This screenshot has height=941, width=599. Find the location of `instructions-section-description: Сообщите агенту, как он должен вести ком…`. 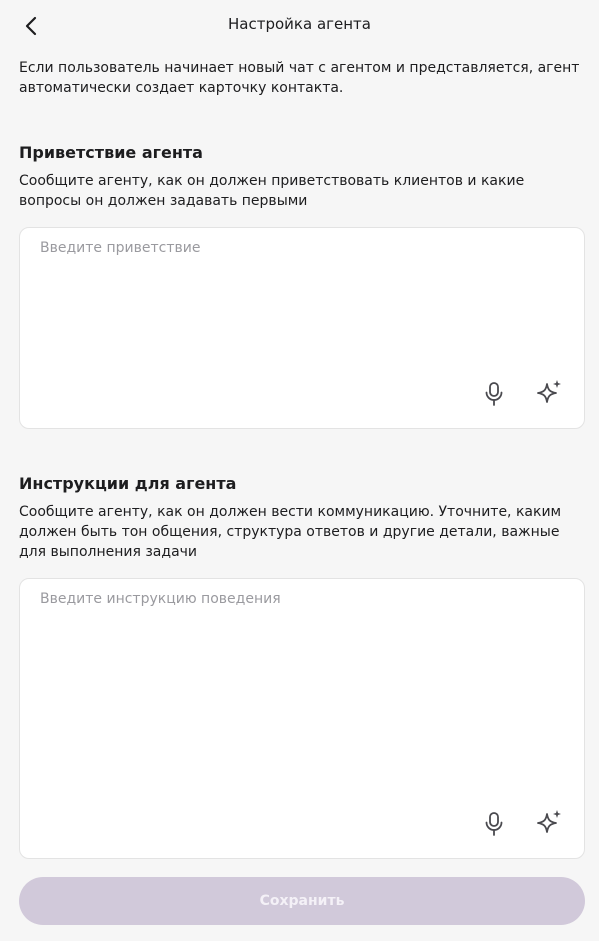

instructions-section-description: Сообщите агенту, как он должен вести ком… is located at coordinates (290, 532).